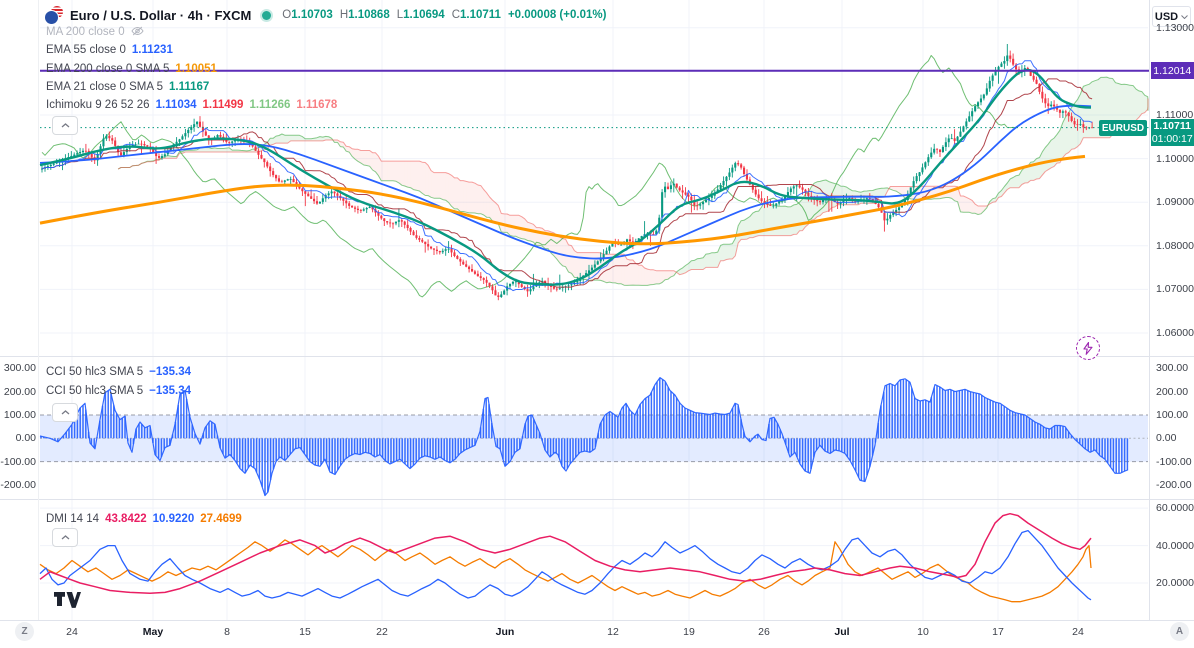 The width and height of the screenshot is (1194, 648). Describe the element at coordinates (505, 632) in the screenshot. I see `time-label: Jun` at that location.